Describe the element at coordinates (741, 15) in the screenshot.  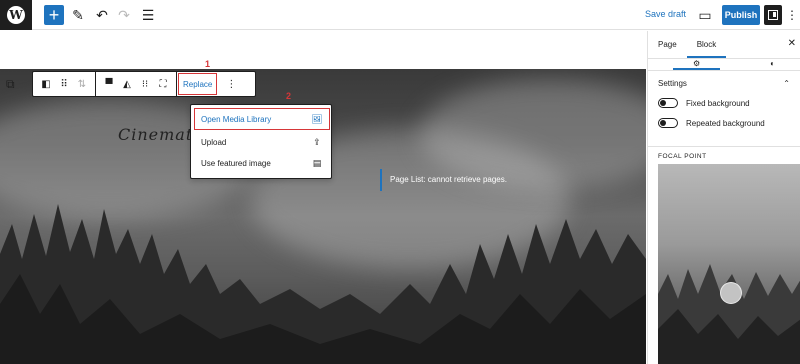
I see `publish-button: Publish` at that location.